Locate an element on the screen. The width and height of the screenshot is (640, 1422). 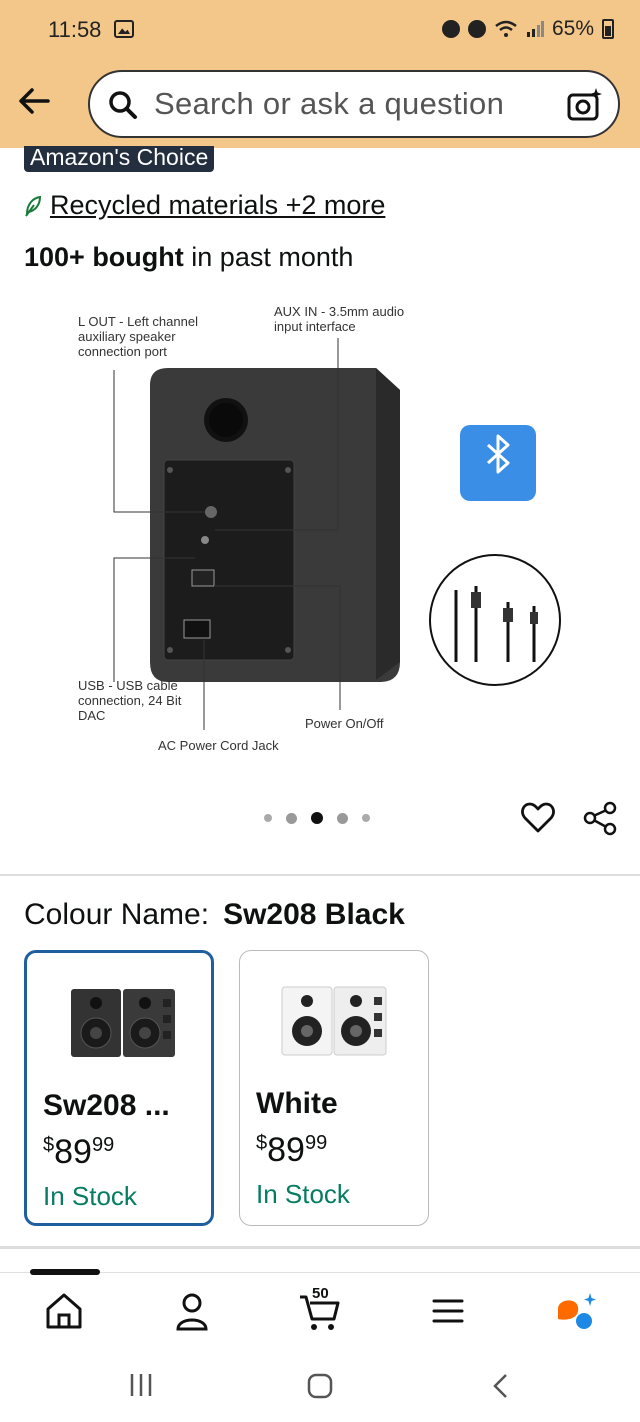
battery-percent: 65% is located at coordinates (572, 28).